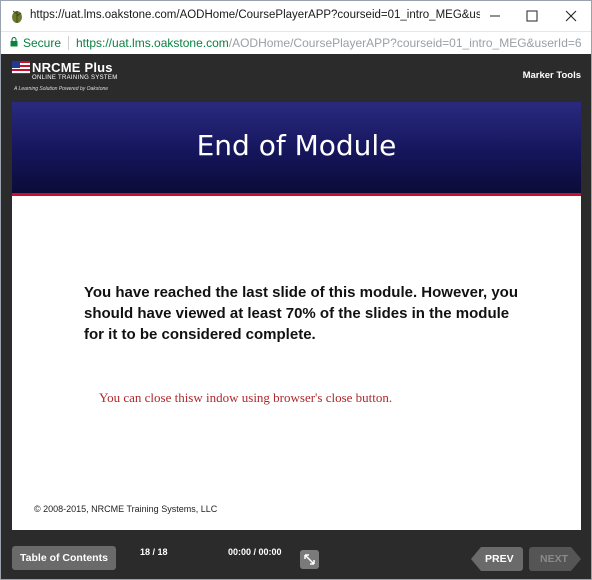  What do you see at coordinates (495, 16) in the screenshot?
I see `minimize-icon` at bounding box center [495, 16].